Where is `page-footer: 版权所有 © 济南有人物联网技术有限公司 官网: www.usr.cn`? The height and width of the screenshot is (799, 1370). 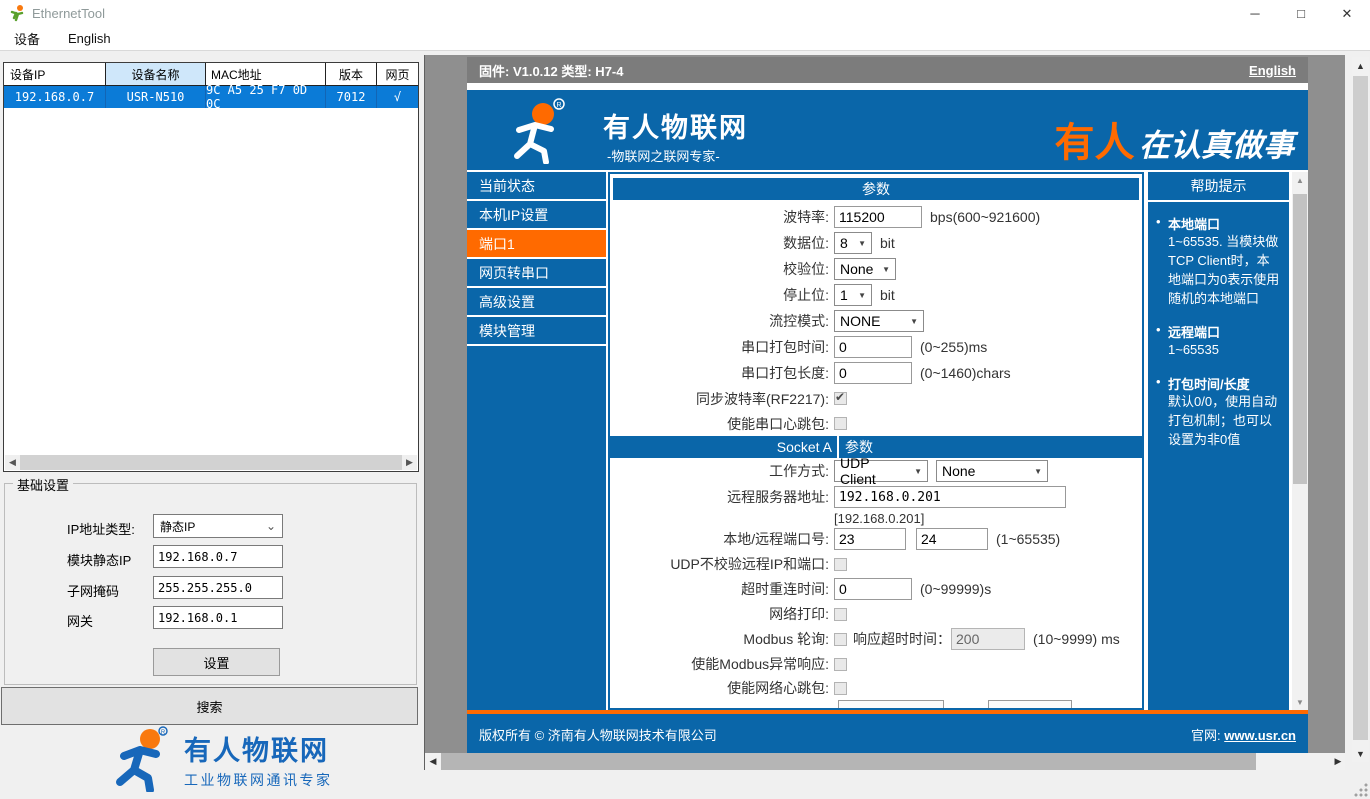
page-footer: 版权所有 © 济南有人物联网技术有限公司 官网: www.usr.cn is located at coordinates (887, 734).